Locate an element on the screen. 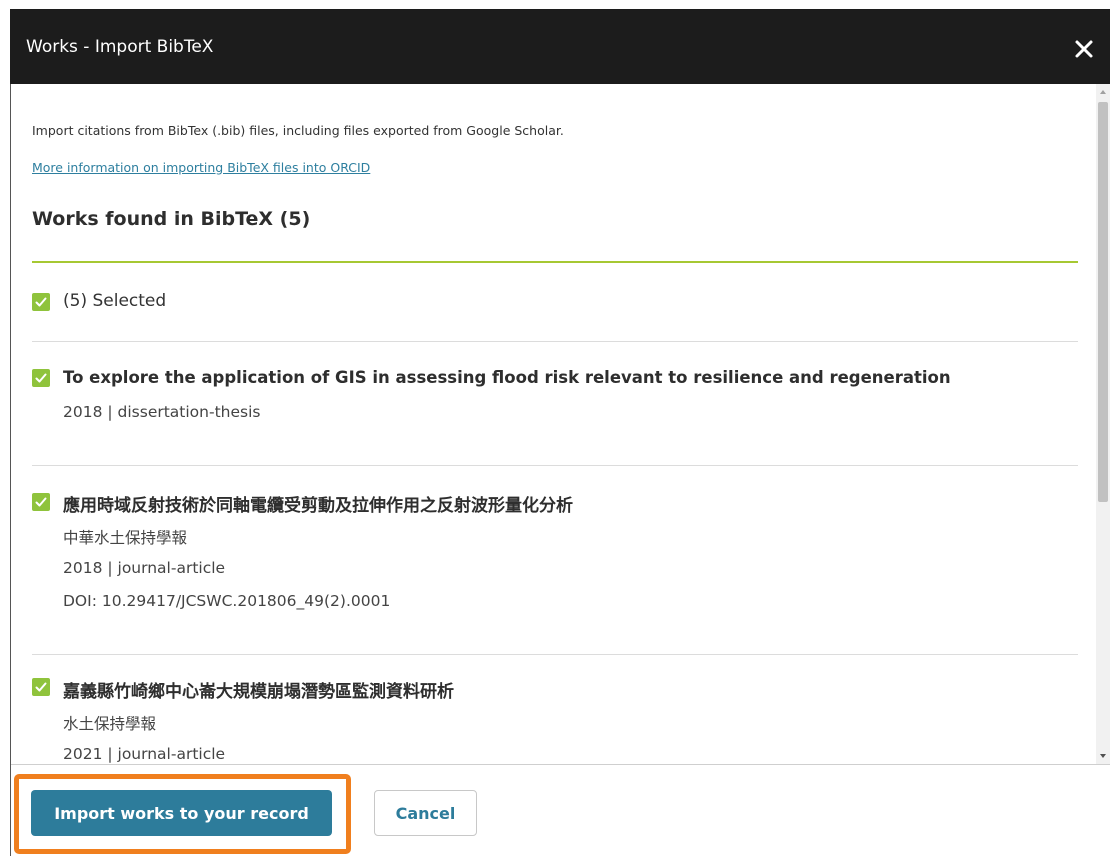 The height and width of the screenshot is (856, 1110). work-meta: 2018 | dissertation-thesis is located at coordinates (162, 412).